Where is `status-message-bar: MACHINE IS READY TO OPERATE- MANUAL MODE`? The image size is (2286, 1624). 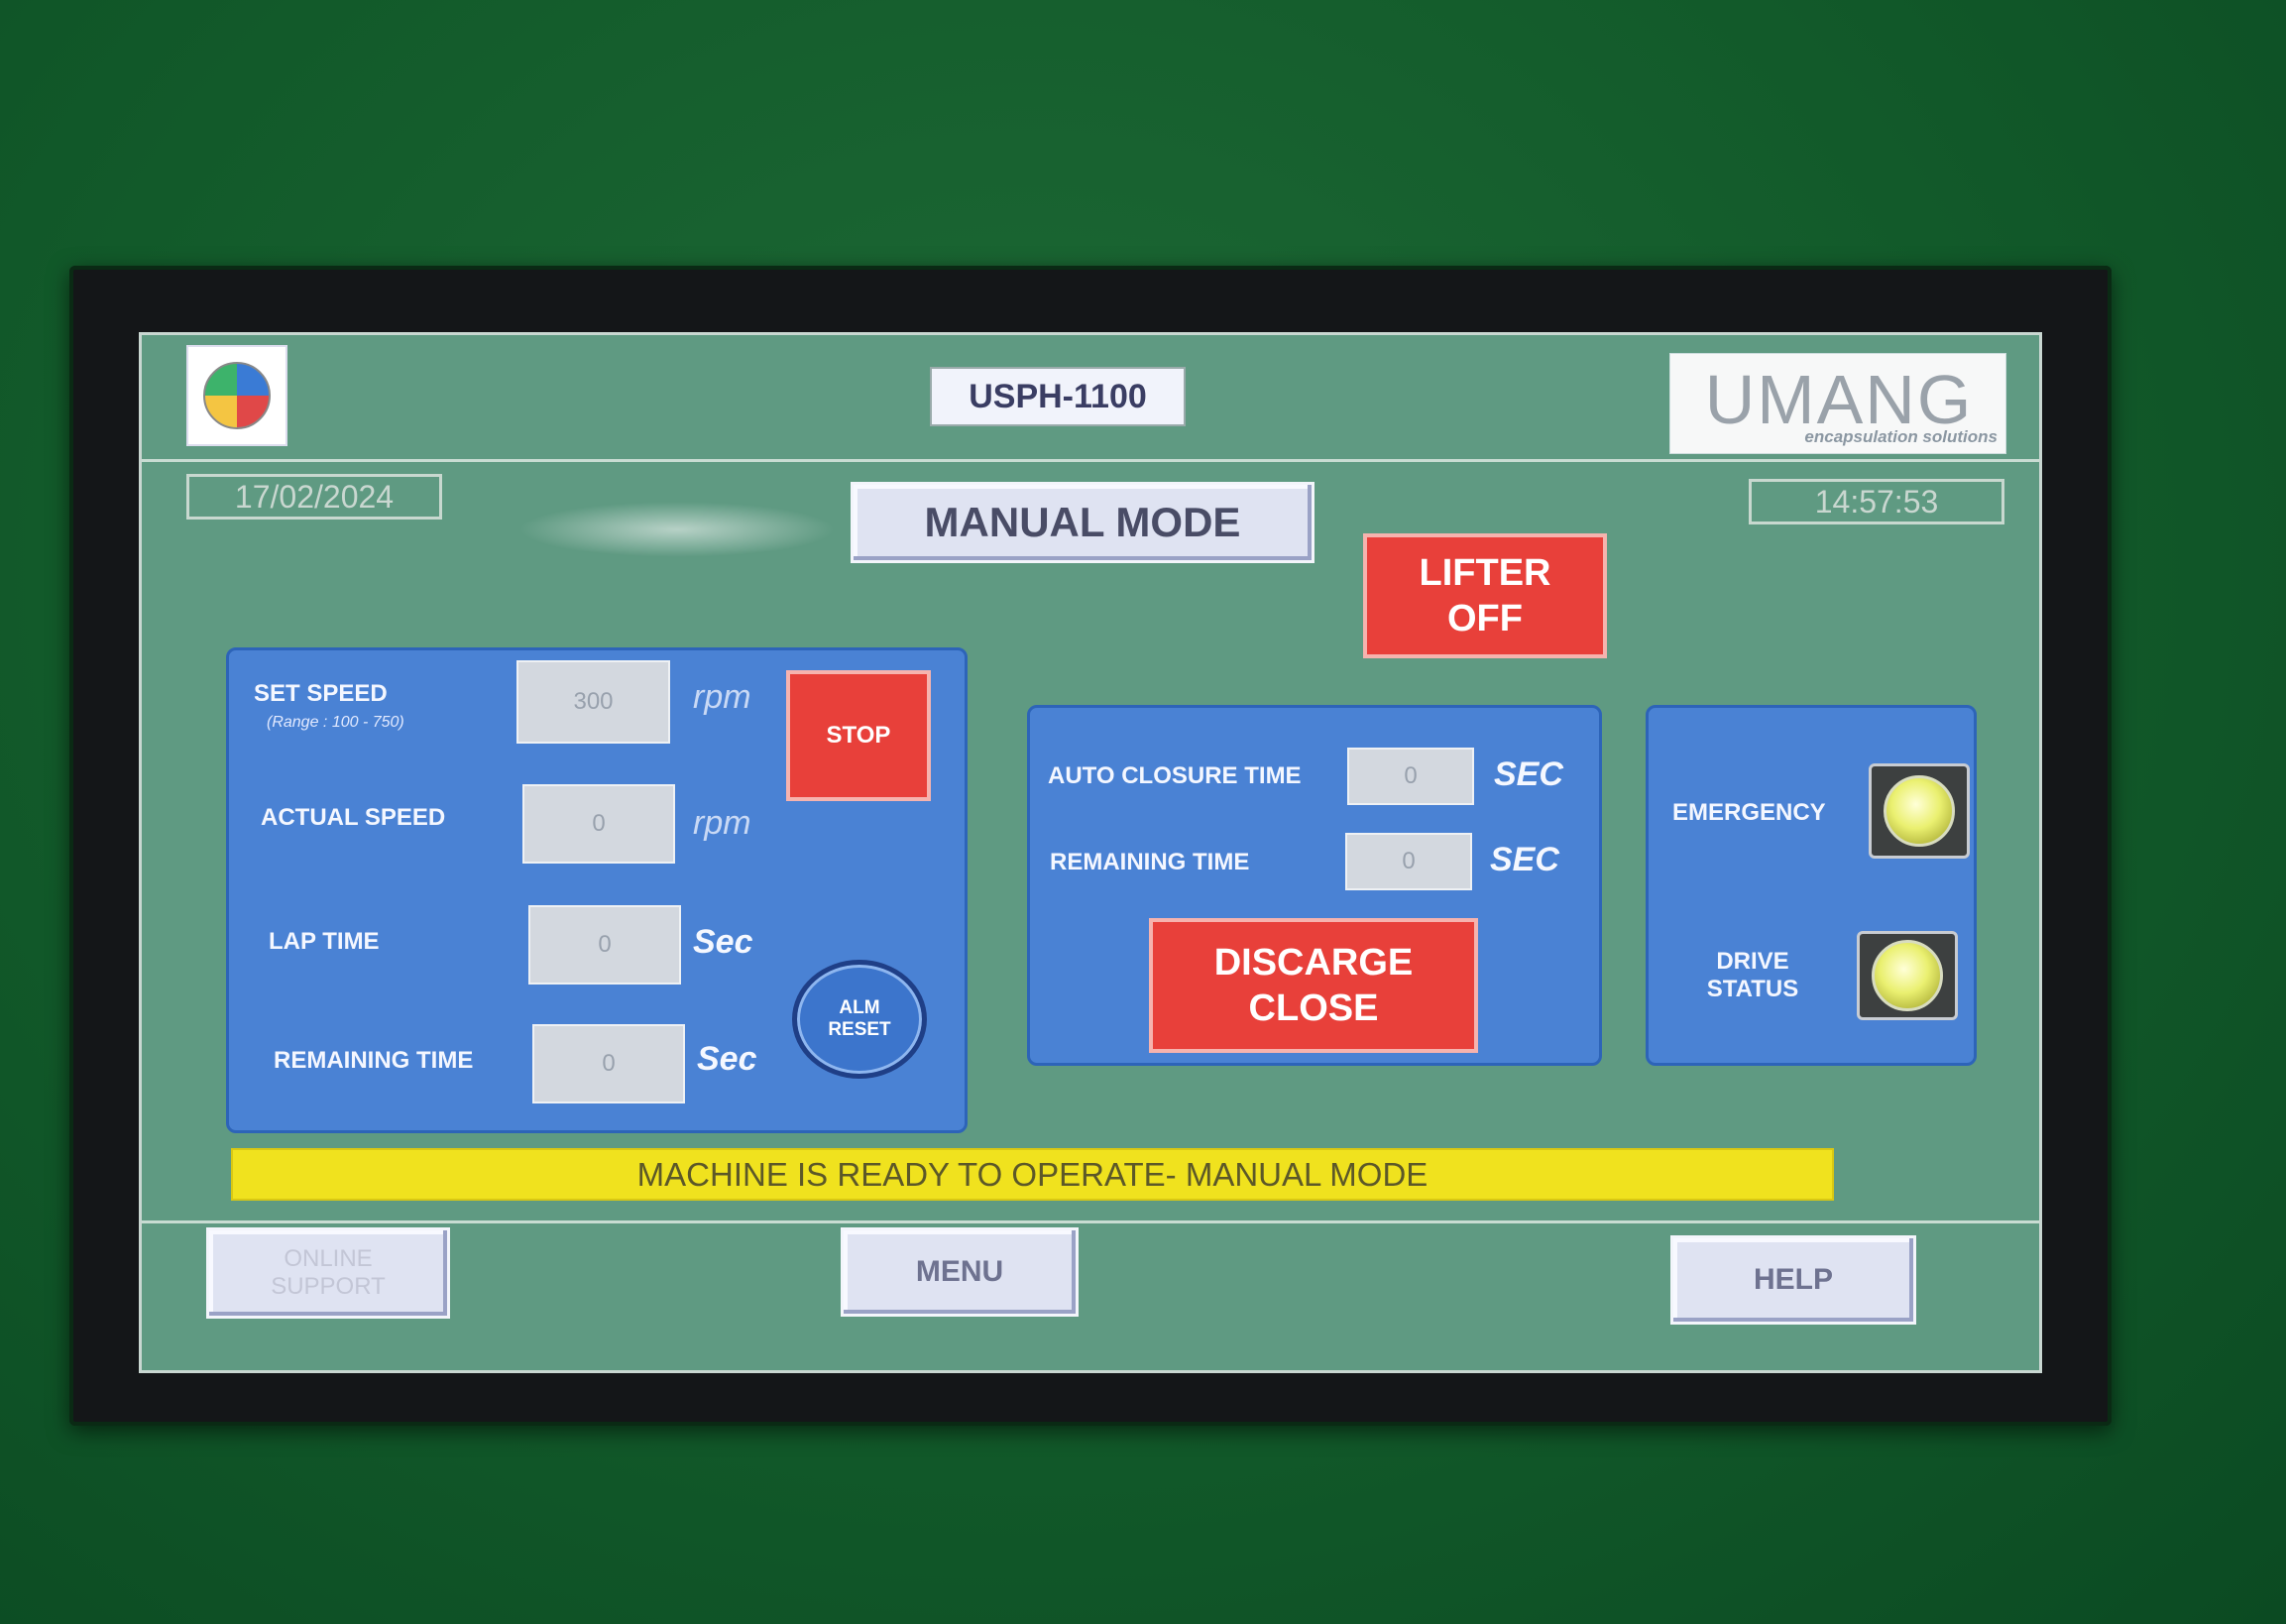
status-message-bar: MACHINE IS READY TO OPERATE- MANUAL MODE is located at coordinates (1032, 1174).